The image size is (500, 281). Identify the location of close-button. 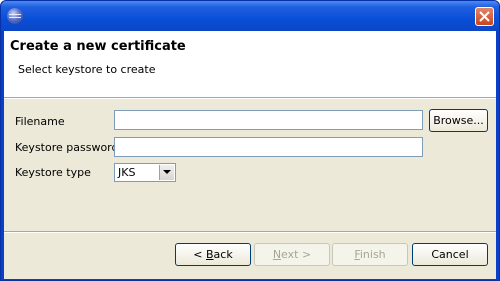
(484, 16).